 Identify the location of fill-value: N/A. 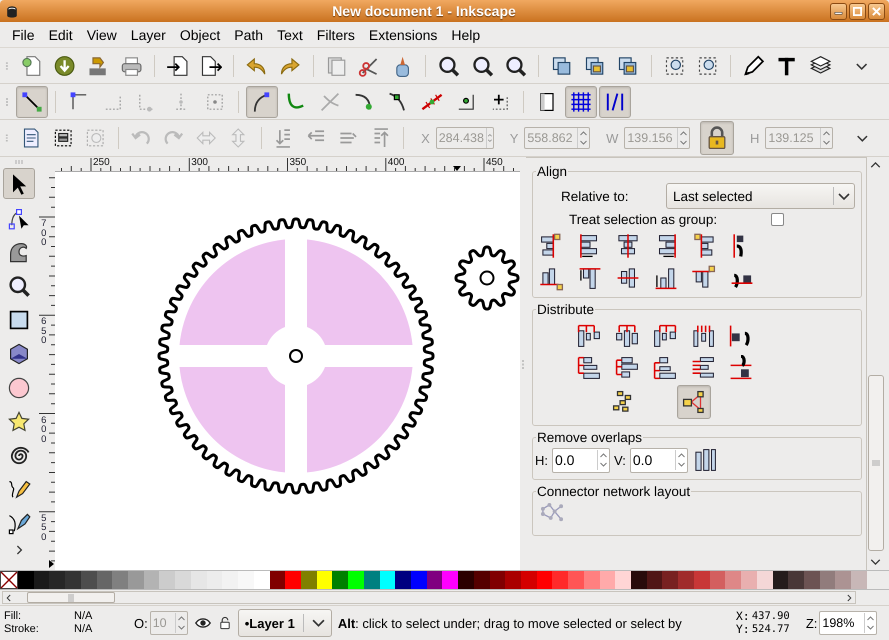
(84, 616).